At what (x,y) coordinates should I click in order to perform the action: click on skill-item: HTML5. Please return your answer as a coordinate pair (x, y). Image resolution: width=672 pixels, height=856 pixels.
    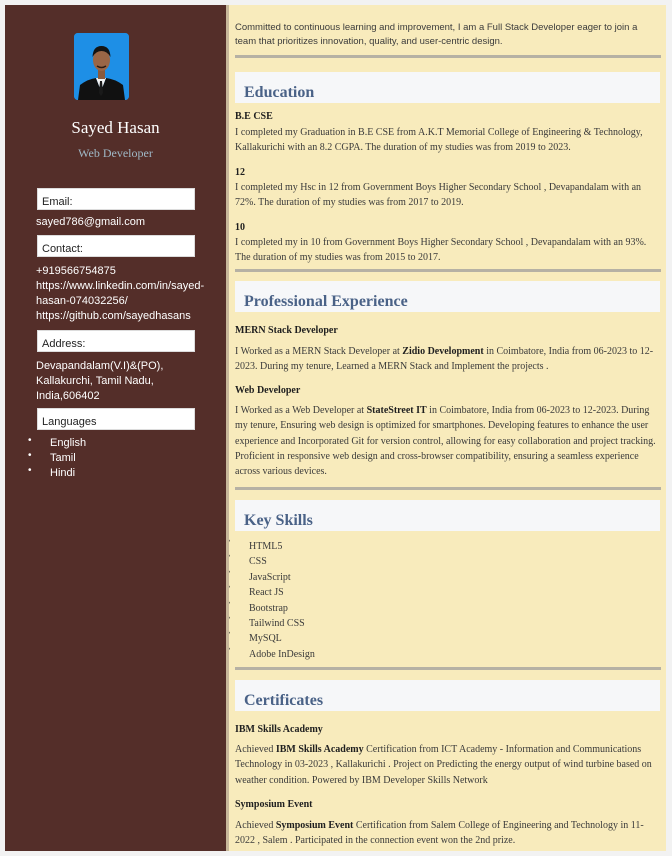
    Looking at the image, I should click on (272, 544).